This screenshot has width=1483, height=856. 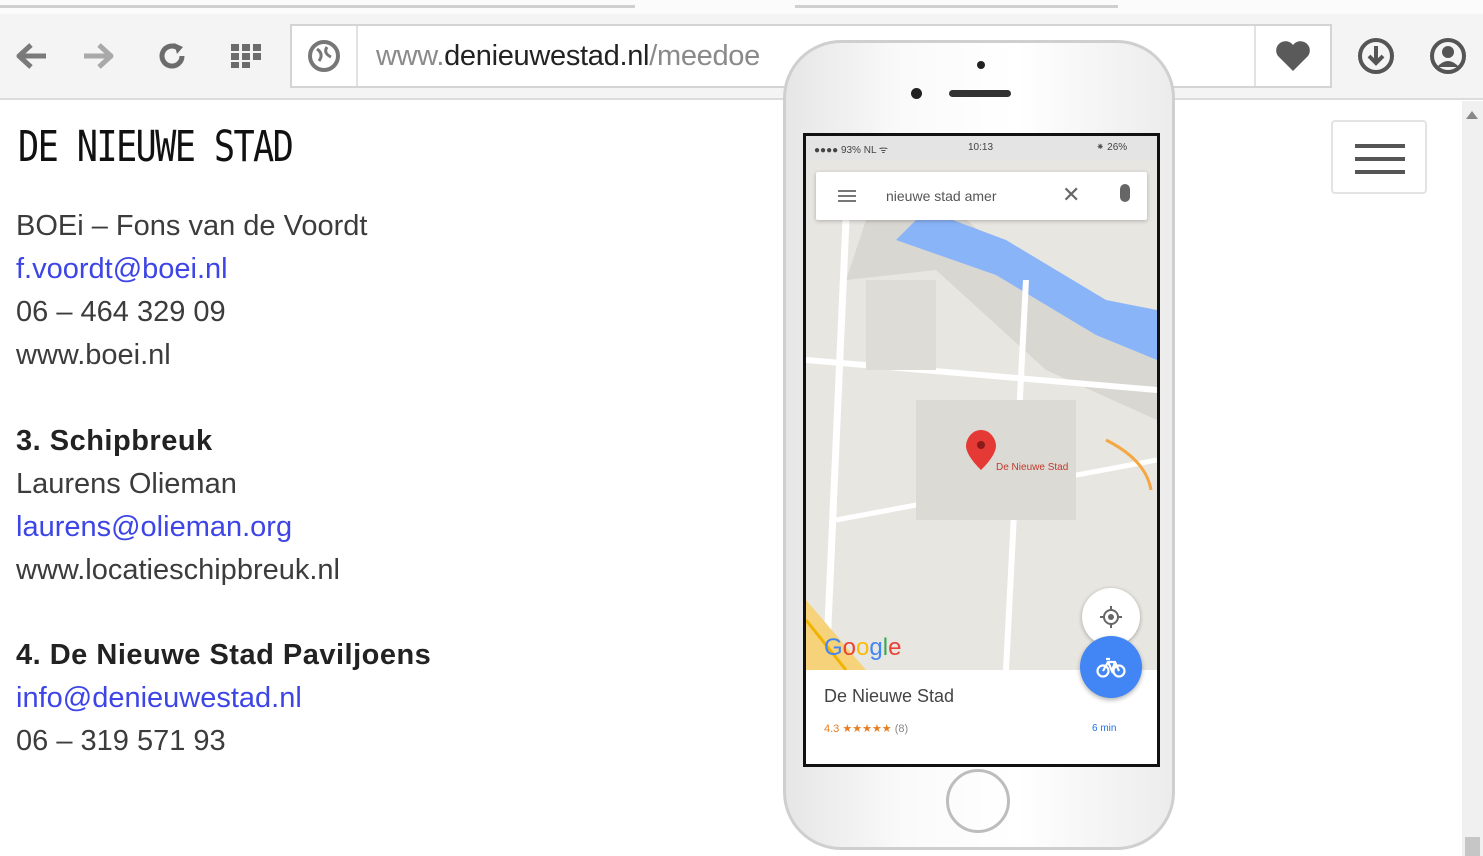 What do you see at coordinates (1472, 846) in the screenshot?
I see `scroll-thumb` at bounding box center [1472, 846].